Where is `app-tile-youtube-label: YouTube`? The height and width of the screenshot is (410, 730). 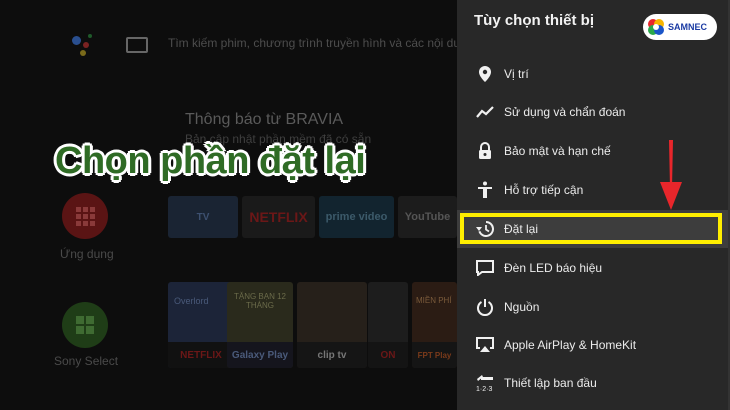 app-tile-youtube-label: YouTube is located at coordinates (427, 217).